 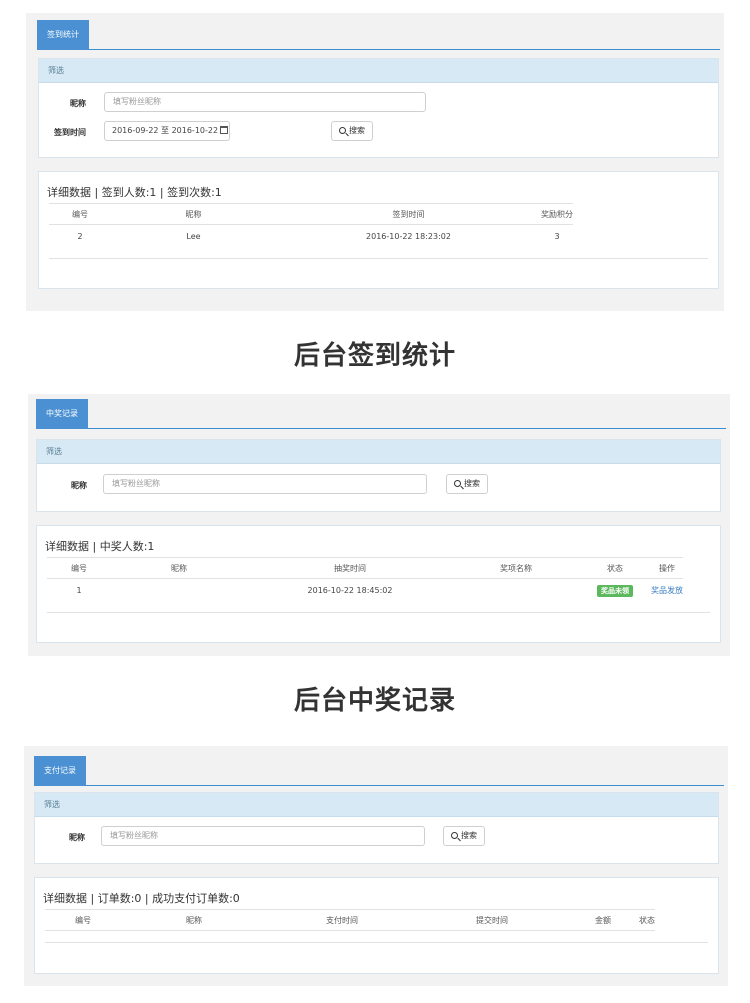 I want to click on col-reward-points: 奖励积分, so click(x=557, y=214).